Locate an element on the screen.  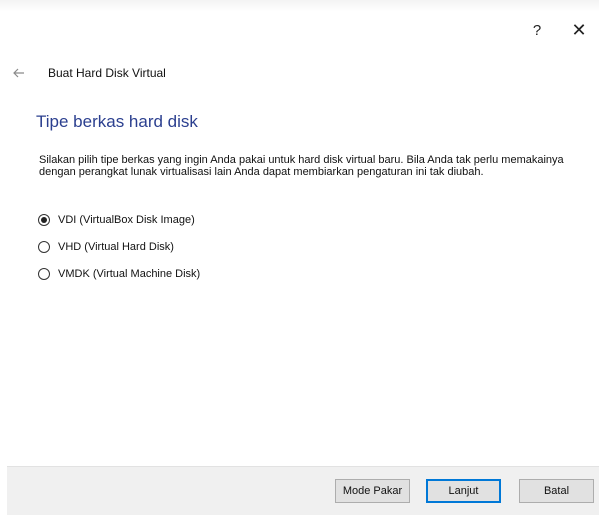
button-bar: Mode Pakar Lanjut Batal is located at coordinates (303, 490).